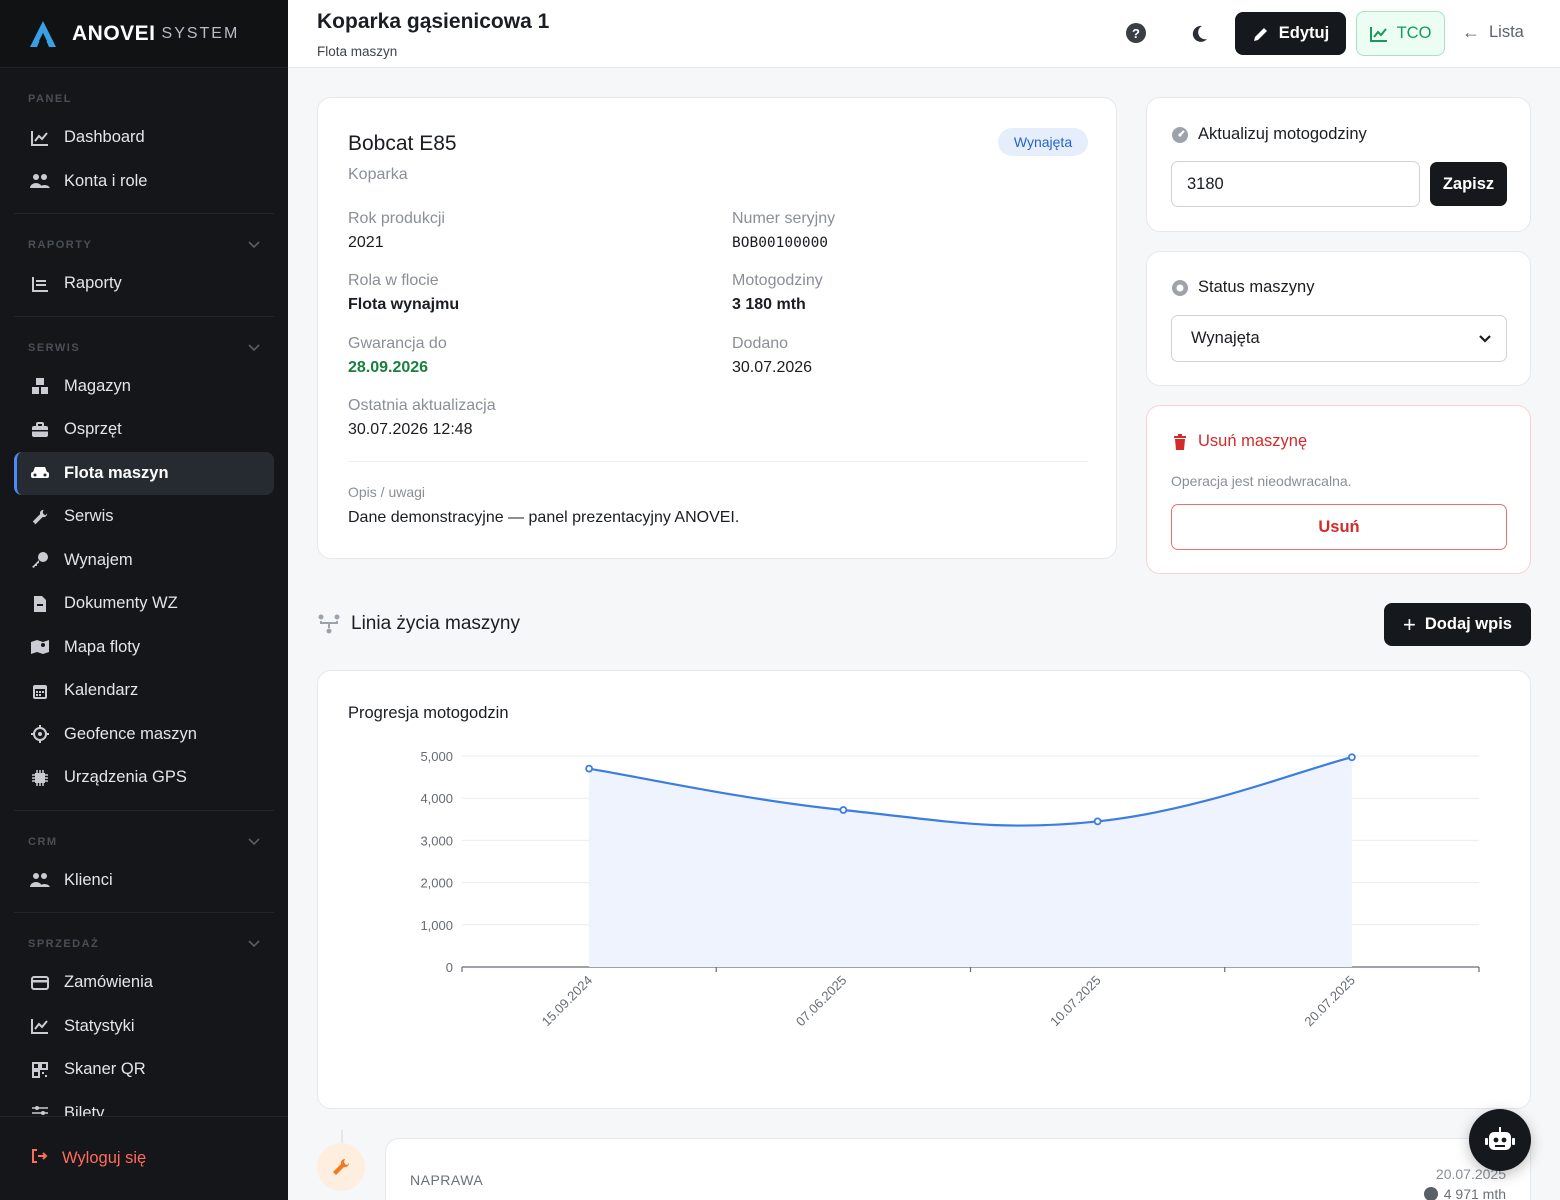  I want to click on added-value: 30.07.2026, so click(772, 367).